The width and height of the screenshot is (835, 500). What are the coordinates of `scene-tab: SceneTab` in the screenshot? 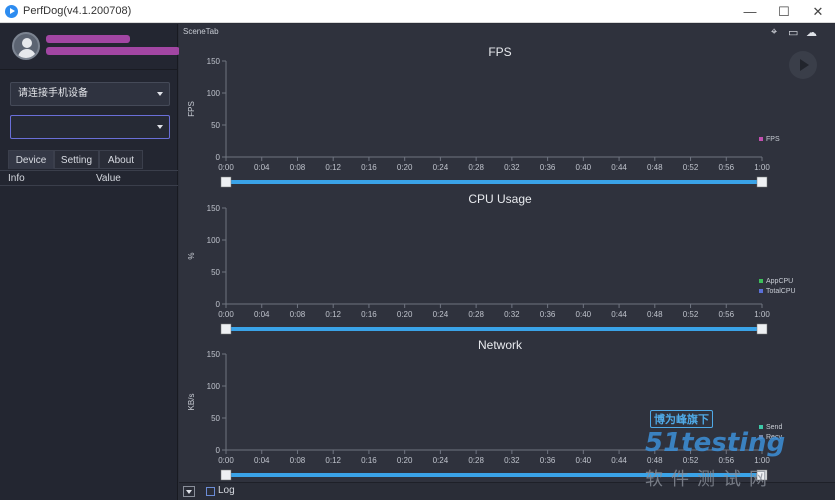 It's located at (201, 31).